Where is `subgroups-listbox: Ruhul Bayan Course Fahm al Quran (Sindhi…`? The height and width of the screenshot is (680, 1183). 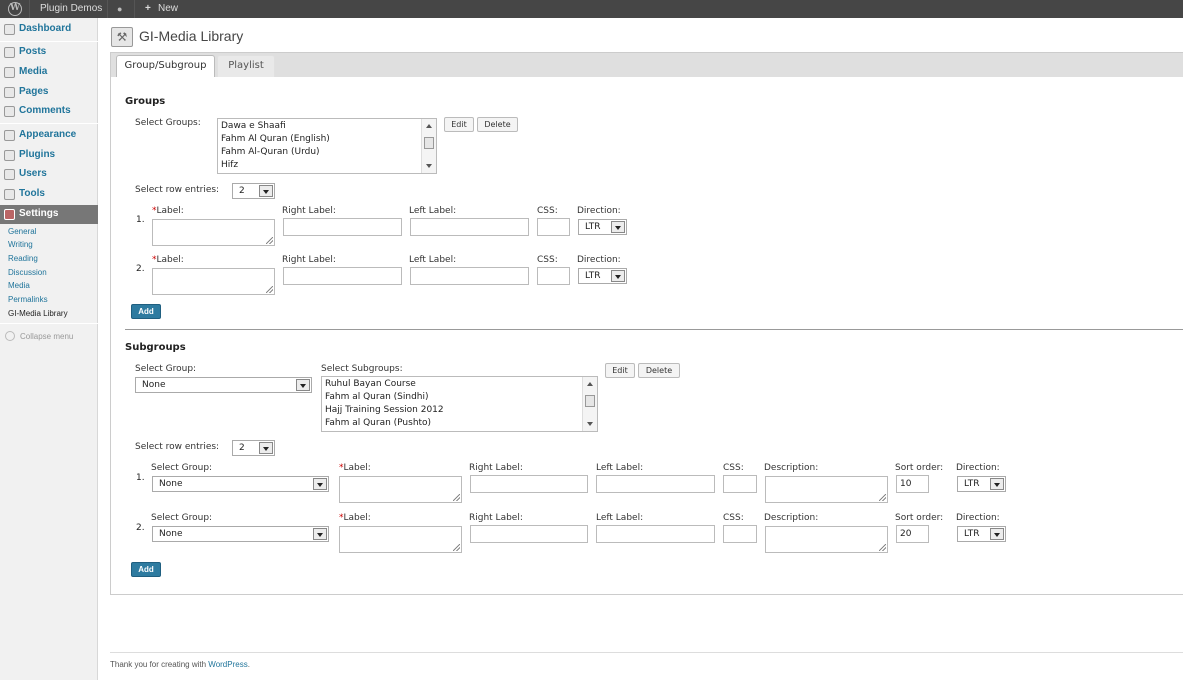 subgroups-listbox: Ruhul Bayan Course Fahm al Quran (Sindhi… is located at coordinates (459, 404).